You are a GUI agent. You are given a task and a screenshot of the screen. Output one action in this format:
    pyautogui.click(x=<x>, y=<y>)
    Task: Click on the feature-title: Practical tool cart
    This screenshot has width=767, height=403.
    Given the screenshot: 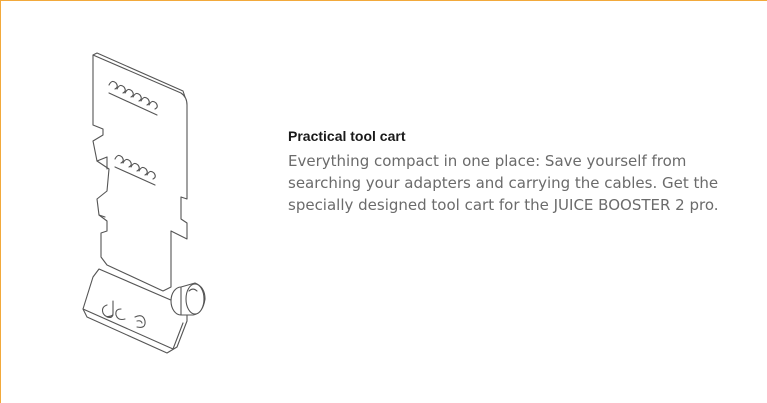 What is the action you would take?
    pyautogui.click(x=347, y=136)
    